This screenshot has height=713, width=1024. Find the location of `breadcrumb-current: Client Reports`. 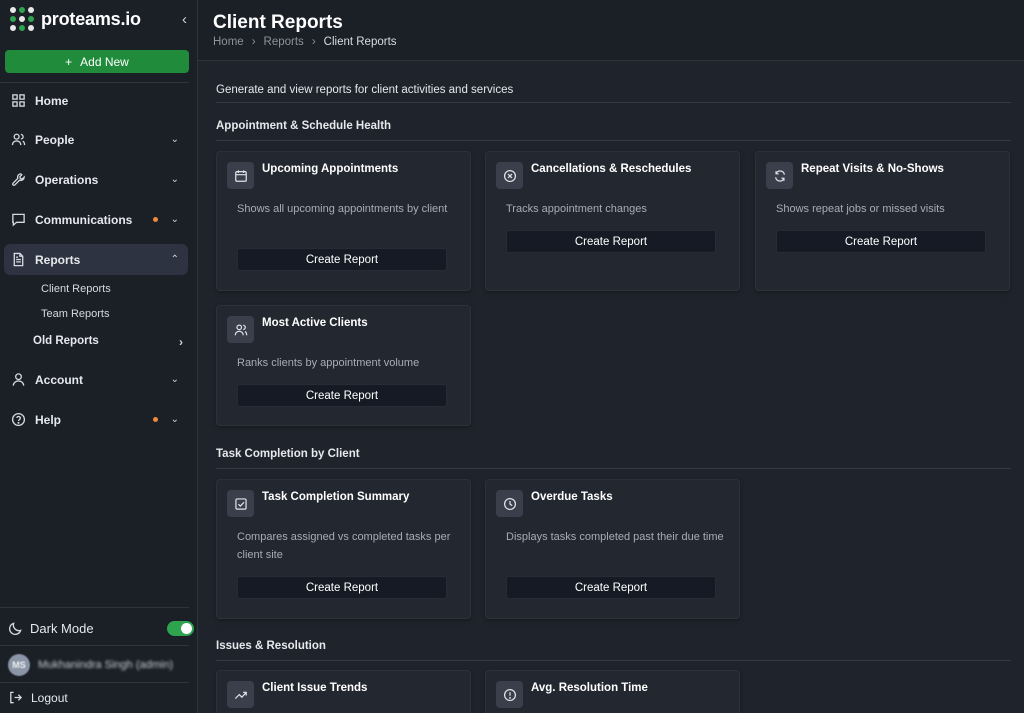

breadcrumb-current: Client Reports is located at coordinates (360, 42).